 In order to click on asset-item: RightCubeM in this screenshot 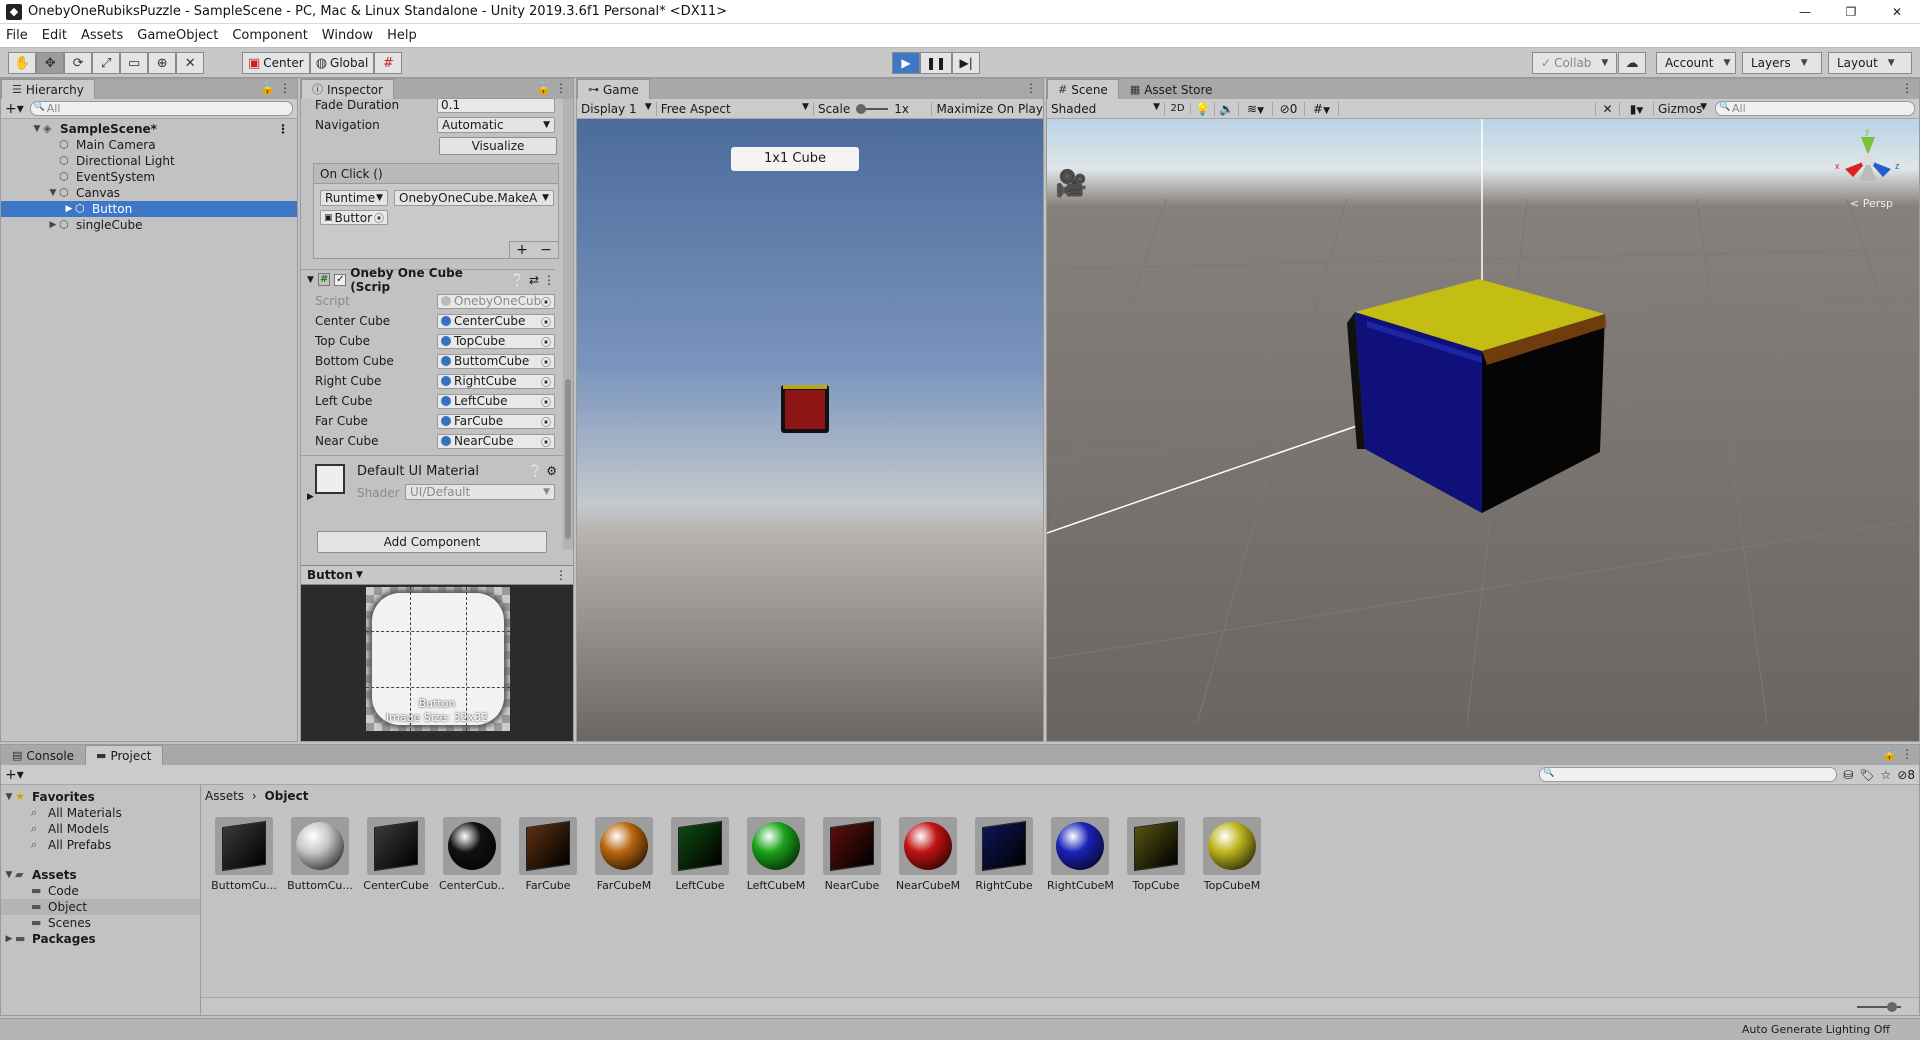, I will do `click(1080, 854)`.